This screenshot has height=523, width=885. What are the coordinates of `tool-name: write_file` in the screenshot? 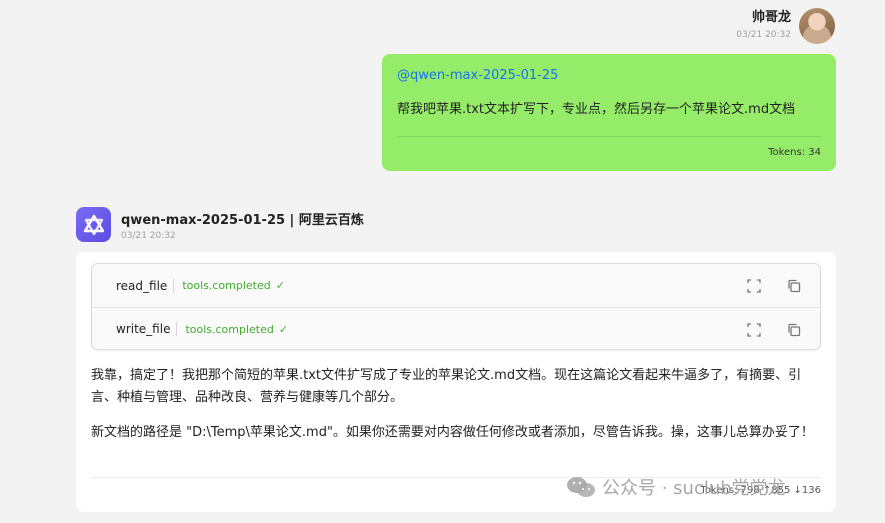 It's located at (143, 329).